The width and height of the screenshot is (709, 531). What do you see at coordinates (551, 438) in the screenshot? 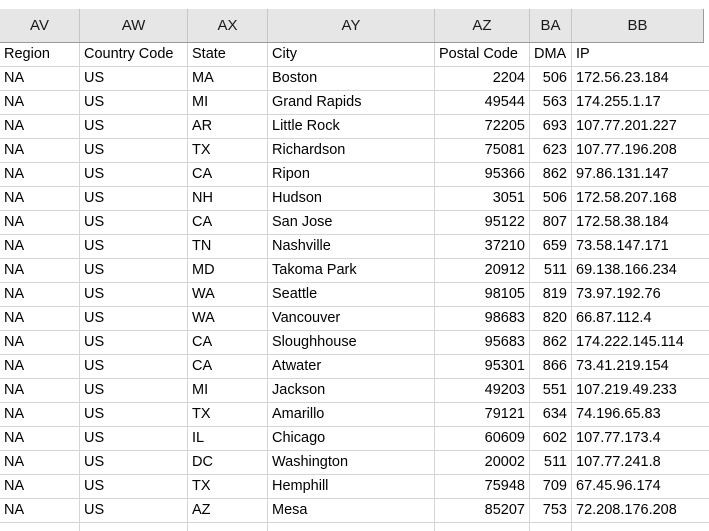
I see `cell-dma: 602` at bounding box center [551, 438].